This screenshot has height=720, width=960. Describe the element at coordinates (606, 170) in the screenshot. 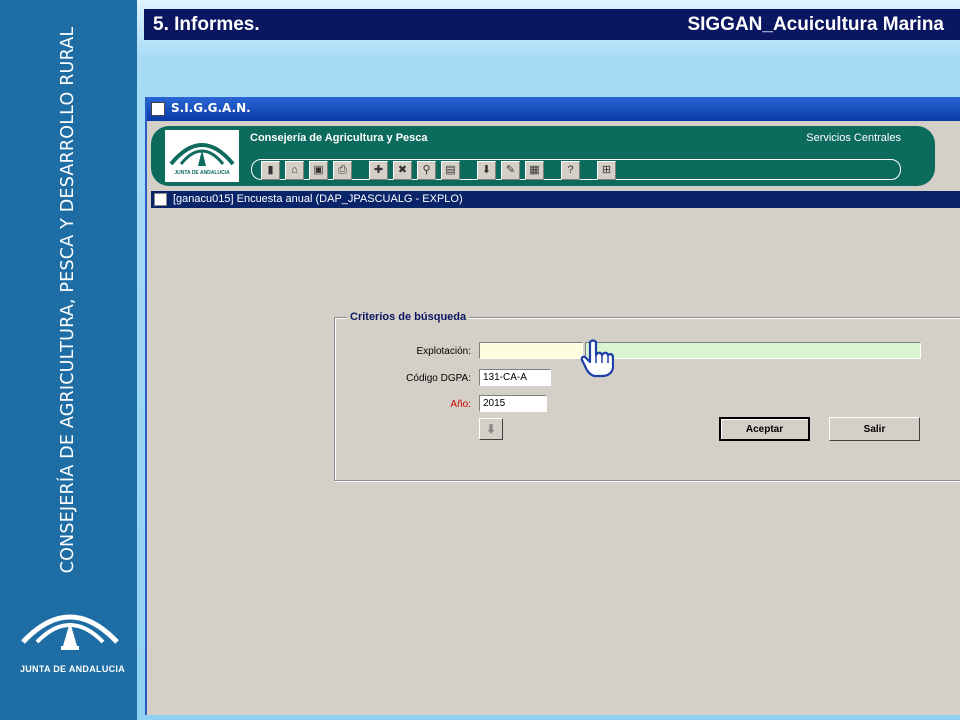

I see `hierarchy-icon: ⊞` at that location.